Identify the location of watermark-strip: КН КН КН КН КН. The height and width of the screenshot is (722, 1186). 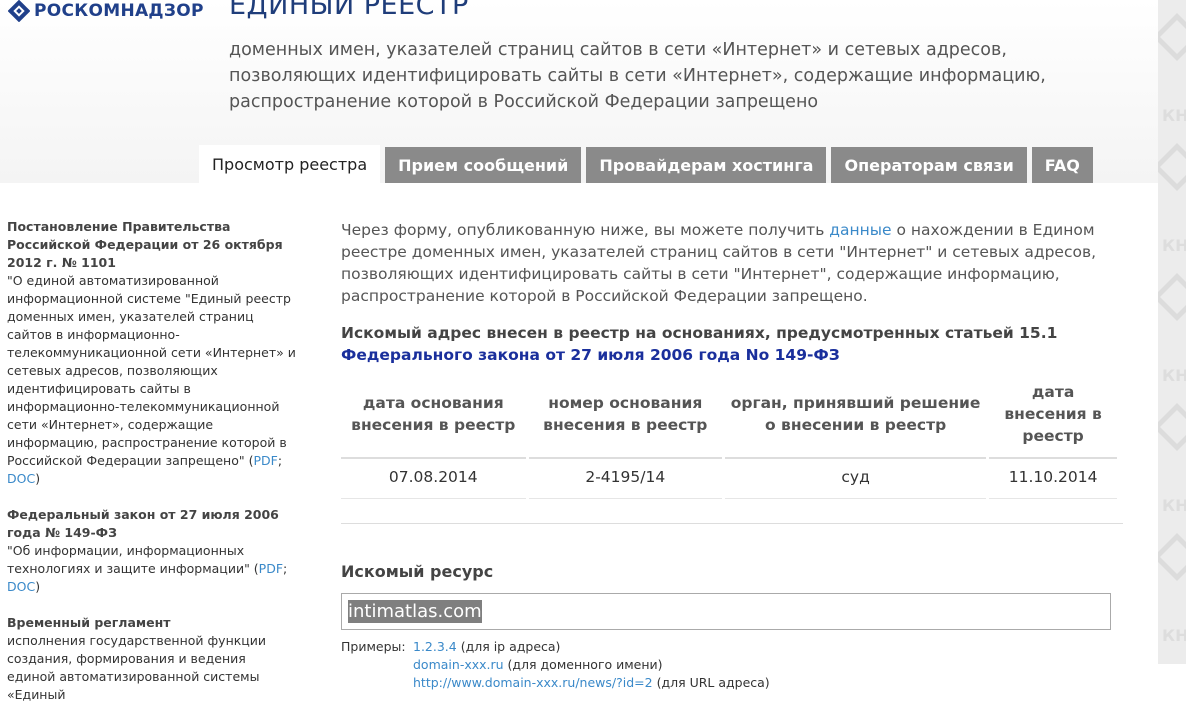
(1172, 332).